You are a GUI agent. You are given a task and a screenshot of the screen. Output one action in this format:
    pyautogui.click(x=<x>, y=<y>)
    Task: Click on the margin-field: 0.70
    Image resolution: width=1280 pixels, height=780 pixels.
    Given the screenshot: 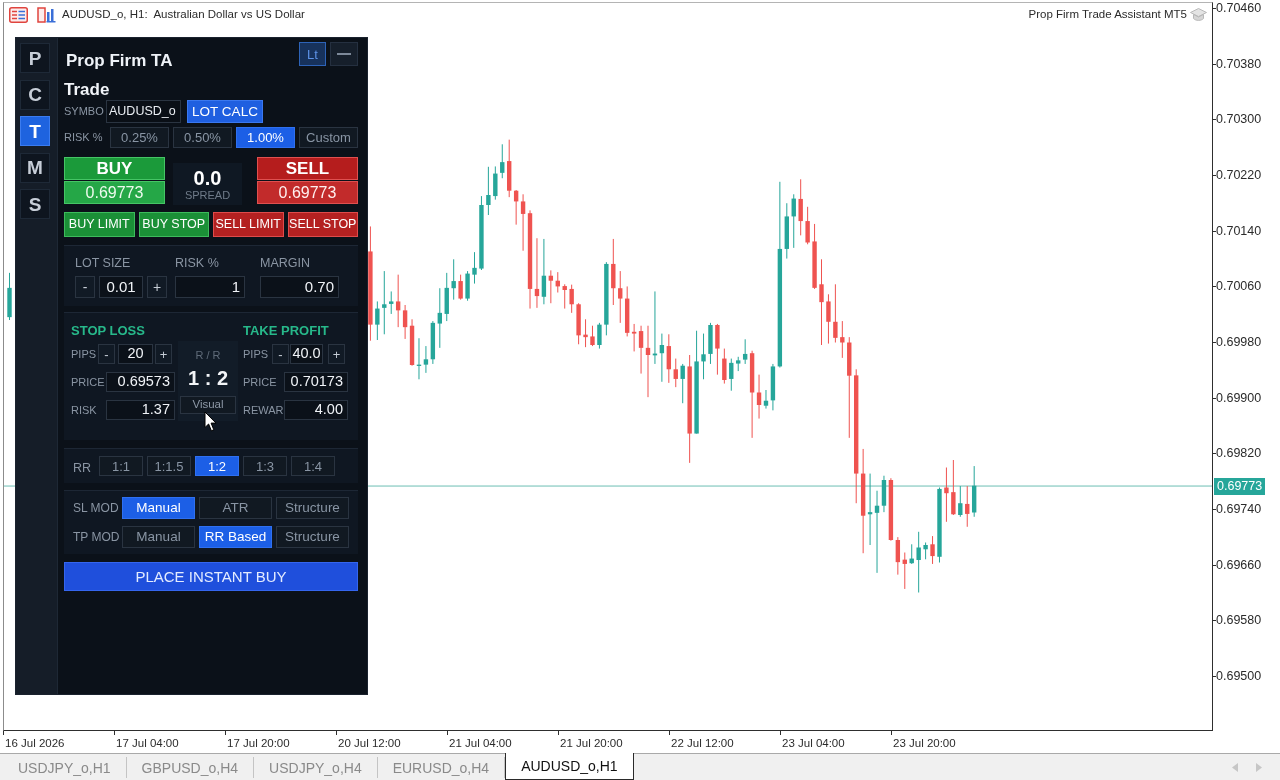 What is the action you would take?
    pyautogui.click(x=299, y=287)
    